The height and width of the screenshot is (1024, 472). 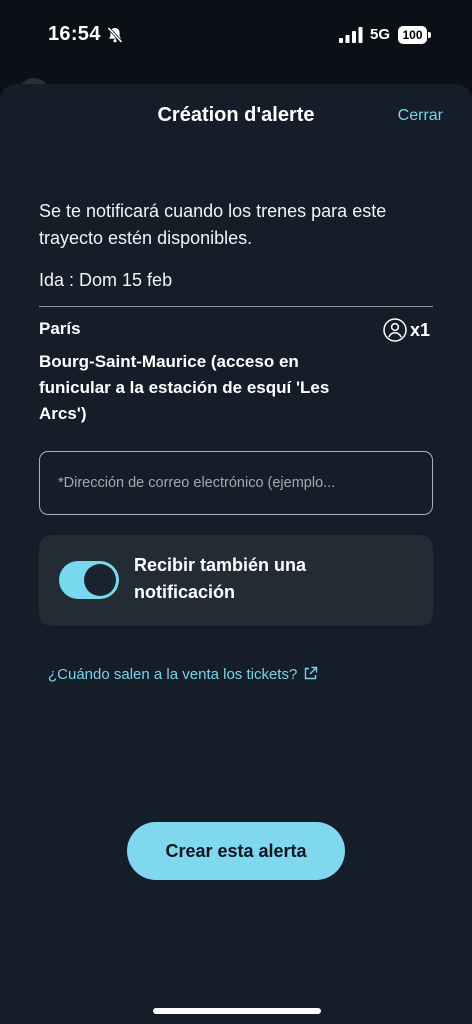 What do you see at coordinates (236, 483) in the screenshot?
I see `email-field` at bounding box center [236, 483].